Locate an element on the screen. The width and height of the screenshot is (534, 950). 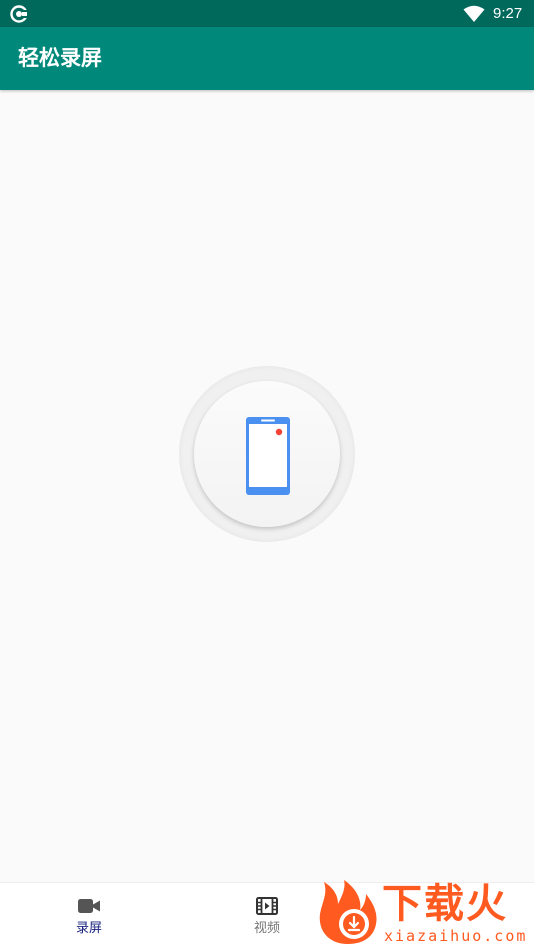
screen-record-notification-icon is located at coordinates (19, 14).